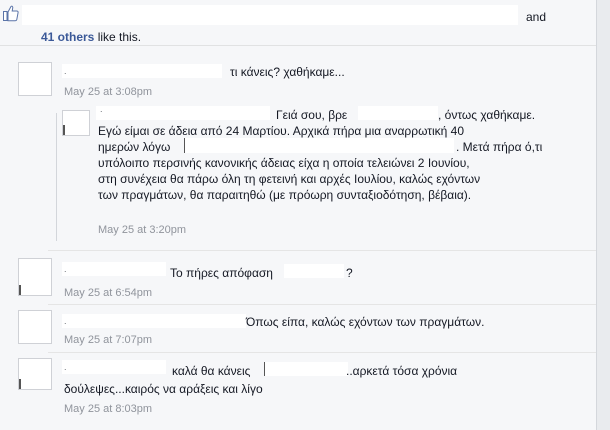 The height and width of the screenshot is (430, 610). I want to click on reply-text-line-3a: ημερών λόγω, so click(134, 147).